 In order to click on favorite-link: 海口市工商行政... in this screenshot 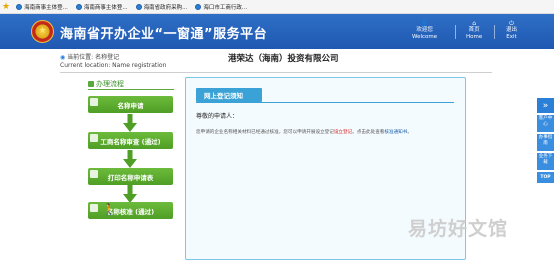, I will do `click(221, 6)`.